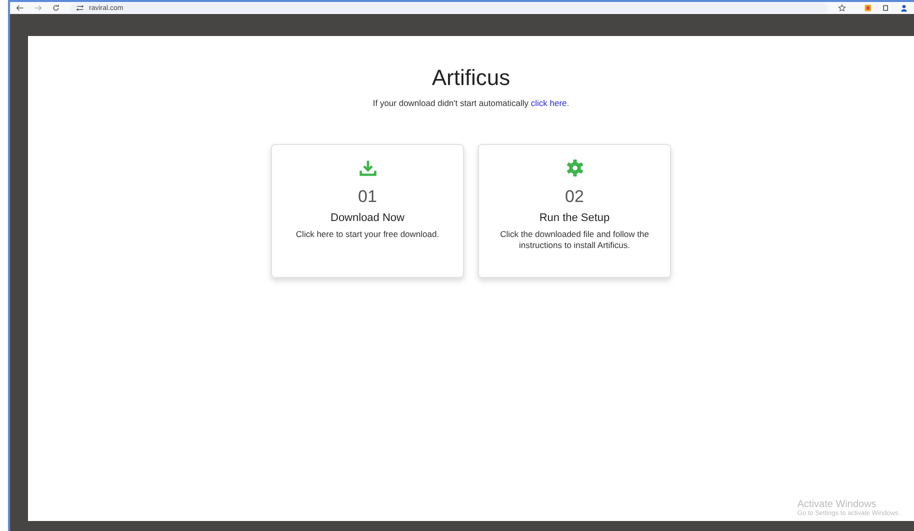  What do you see at coordinates (842, 8) in the screenshot?
I see `star-icon` at bounding box center [842, 8].